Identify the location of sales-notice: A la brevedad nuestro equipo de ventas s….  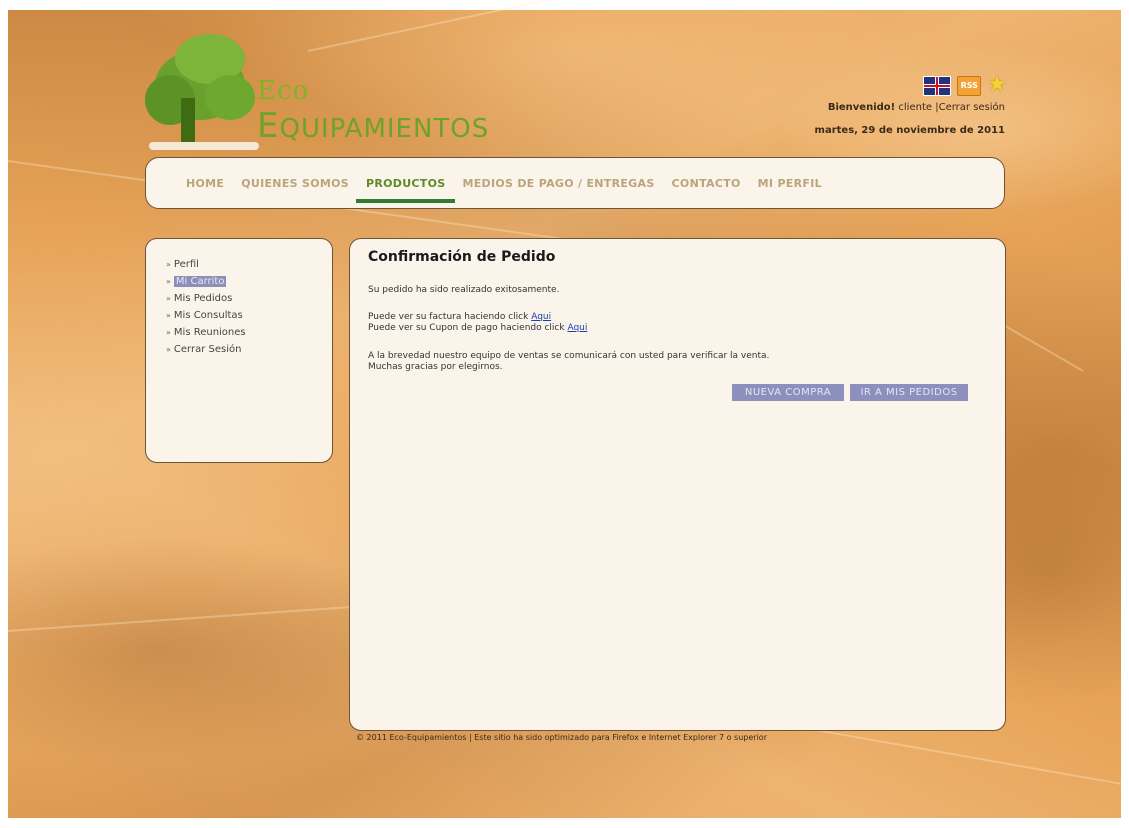
(569, 356).